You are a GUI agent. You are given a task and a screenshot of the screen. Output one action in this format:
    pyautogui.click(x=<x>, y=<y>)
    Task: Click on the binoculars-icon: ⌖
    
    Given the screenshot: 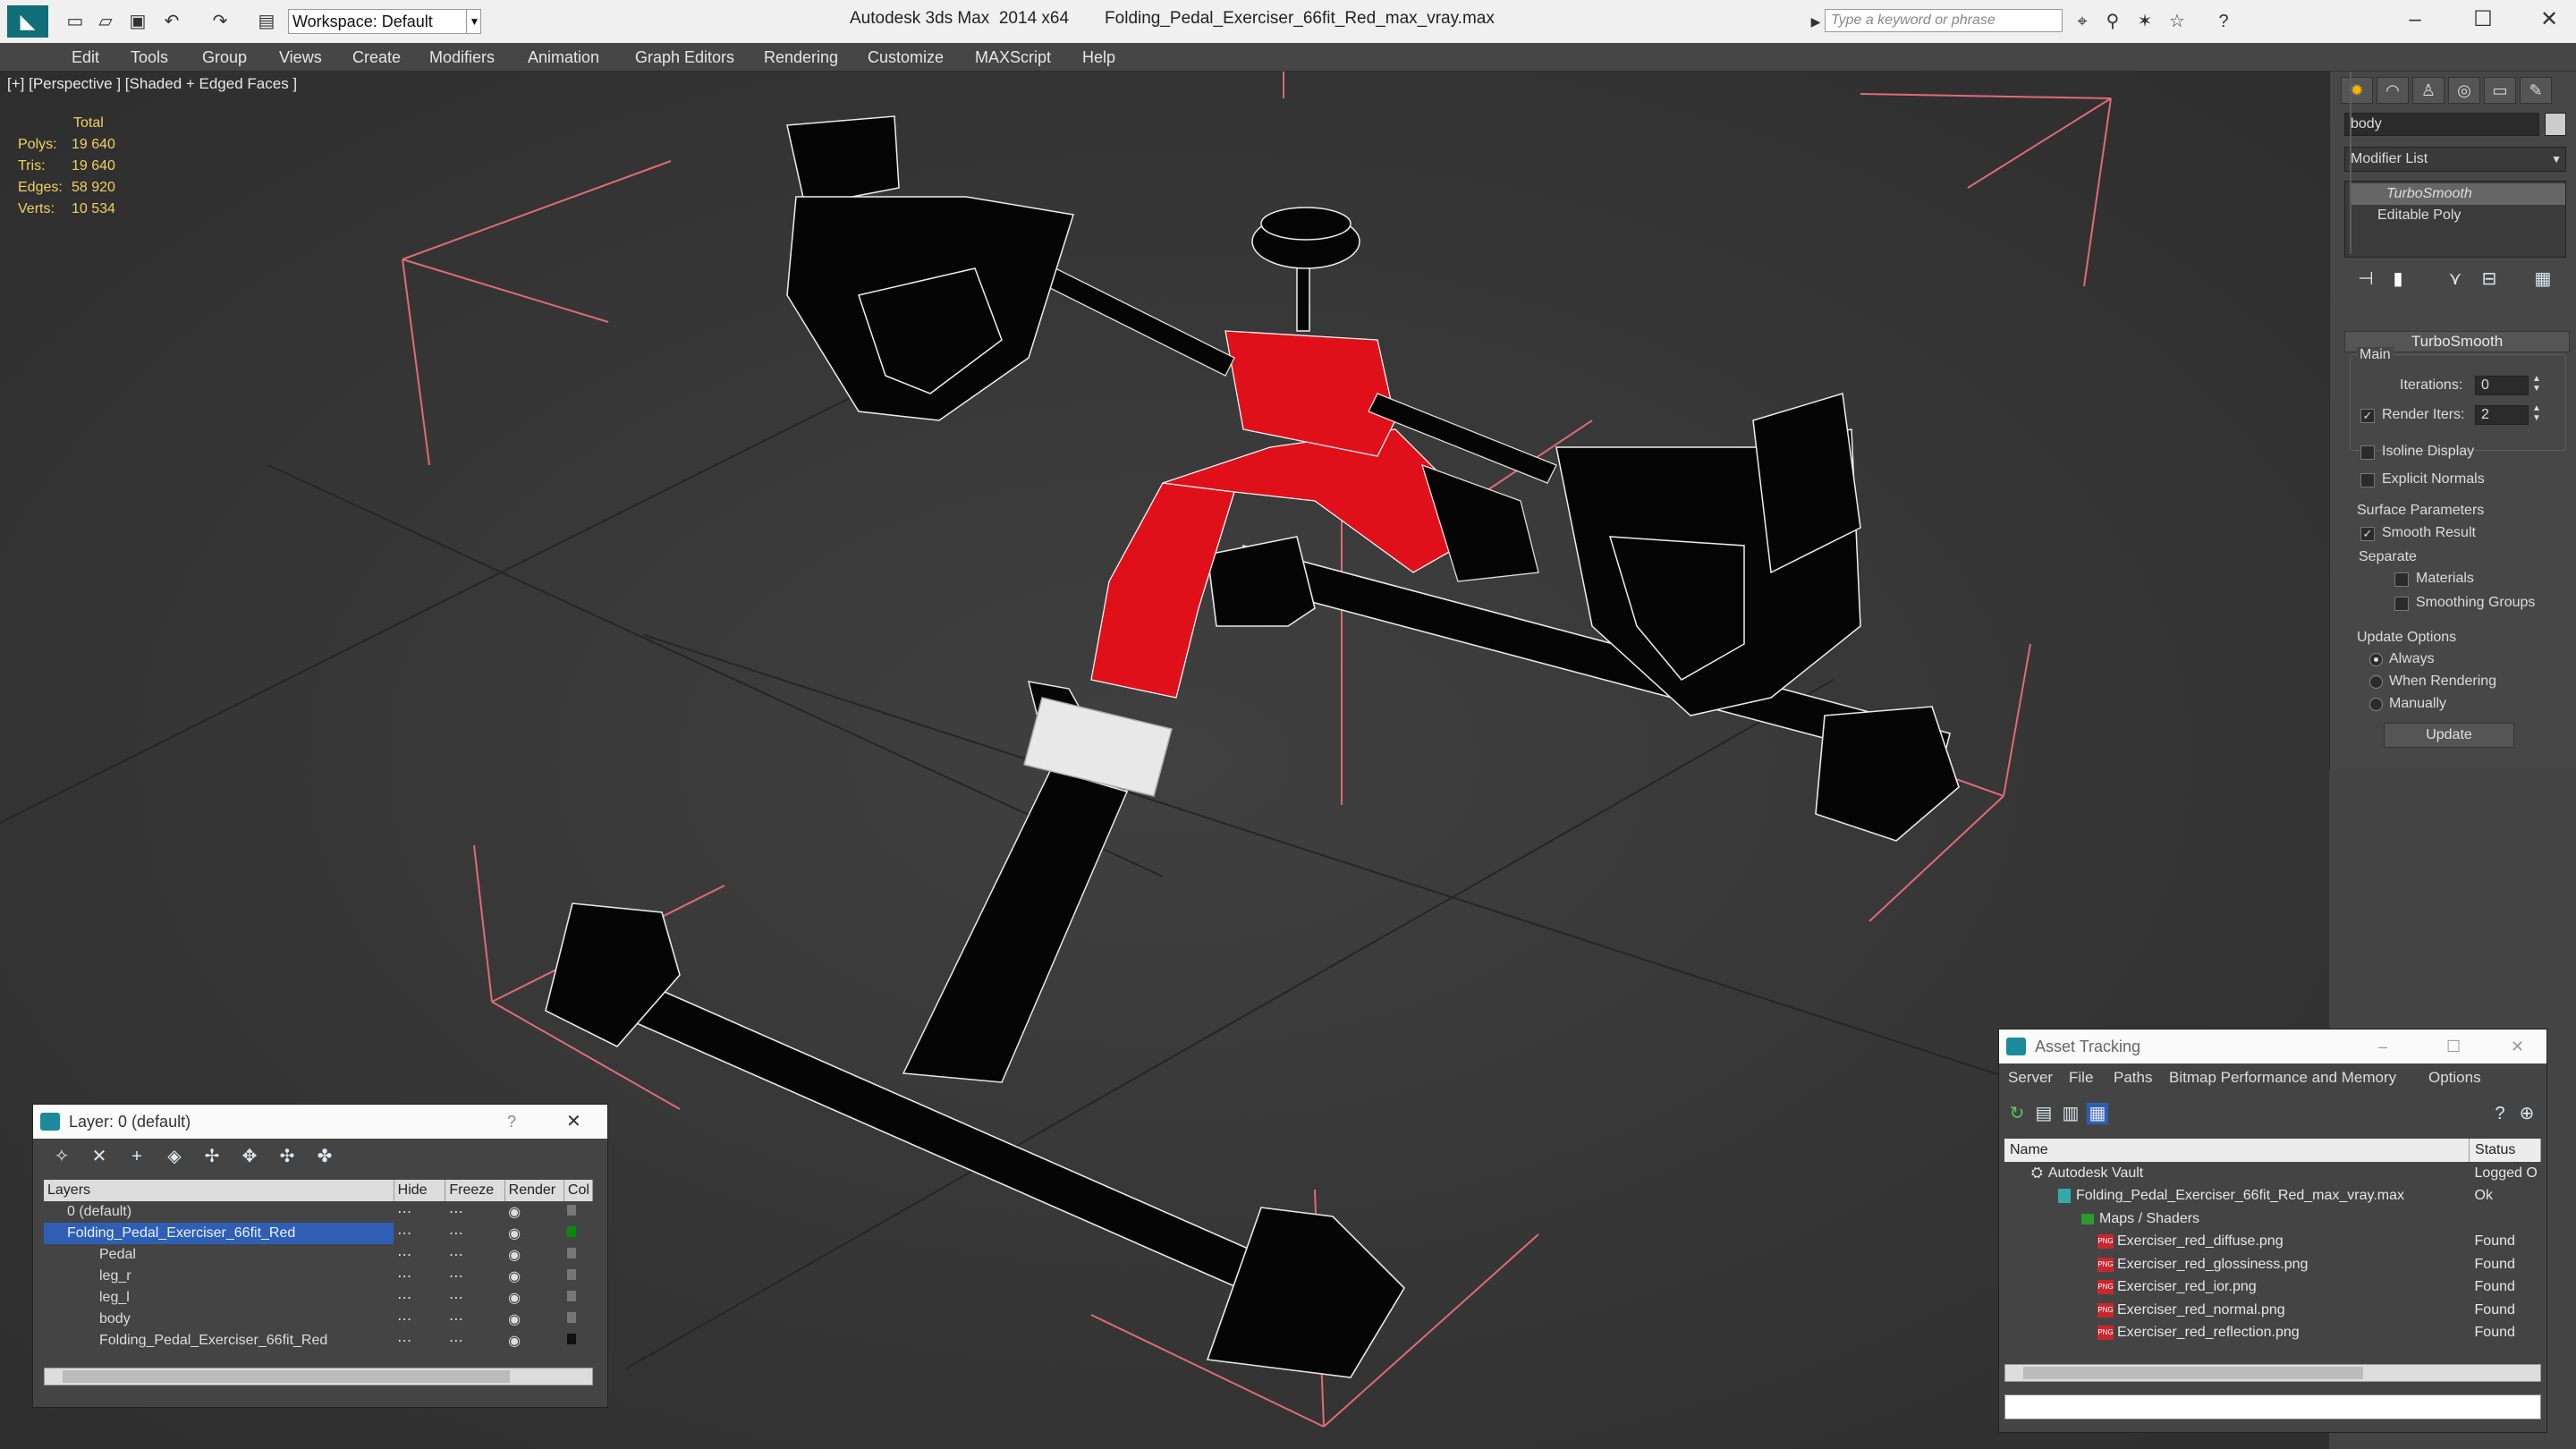 What is the action you would take?
    pyautogui.click(x=2082, y=21)
    